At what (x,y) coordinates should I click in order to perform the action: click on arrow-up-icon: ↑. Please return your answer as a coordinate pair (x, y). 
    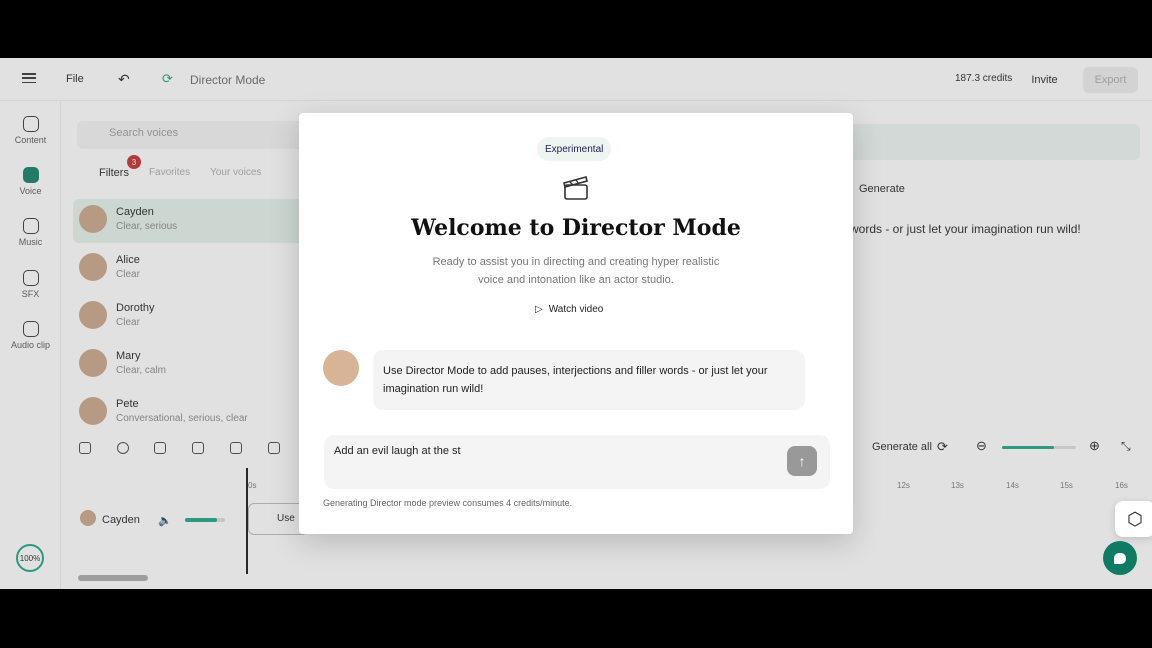
    Looking at the image, I should click on (802, 461).